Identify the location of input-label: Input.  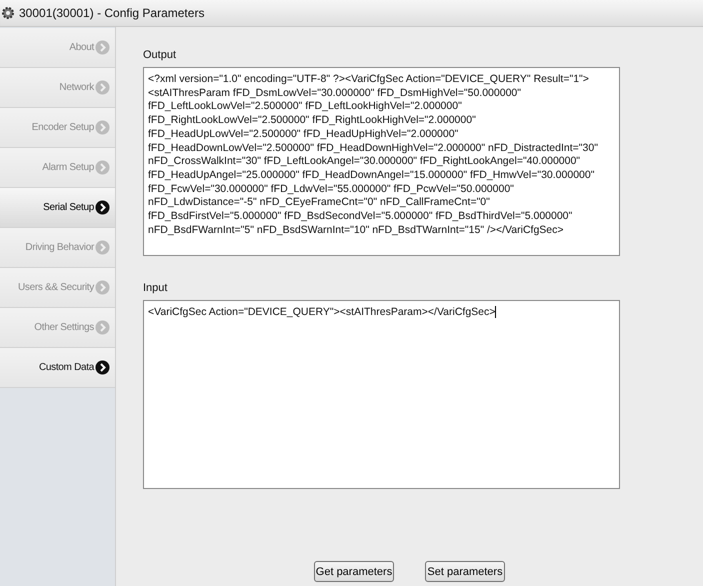
(155, 288).